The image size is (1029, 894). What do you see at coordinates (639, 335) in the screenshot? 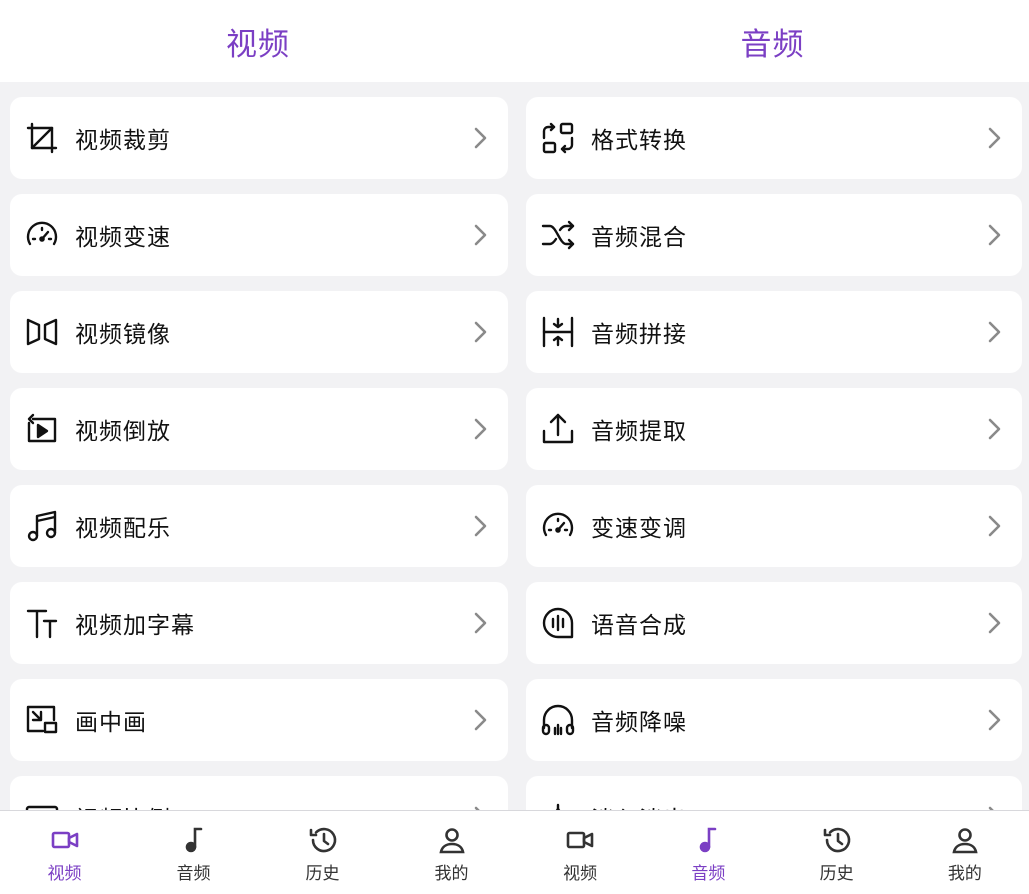
I see `list-item-label: 音频拼接` at bounding box center [639, 335].